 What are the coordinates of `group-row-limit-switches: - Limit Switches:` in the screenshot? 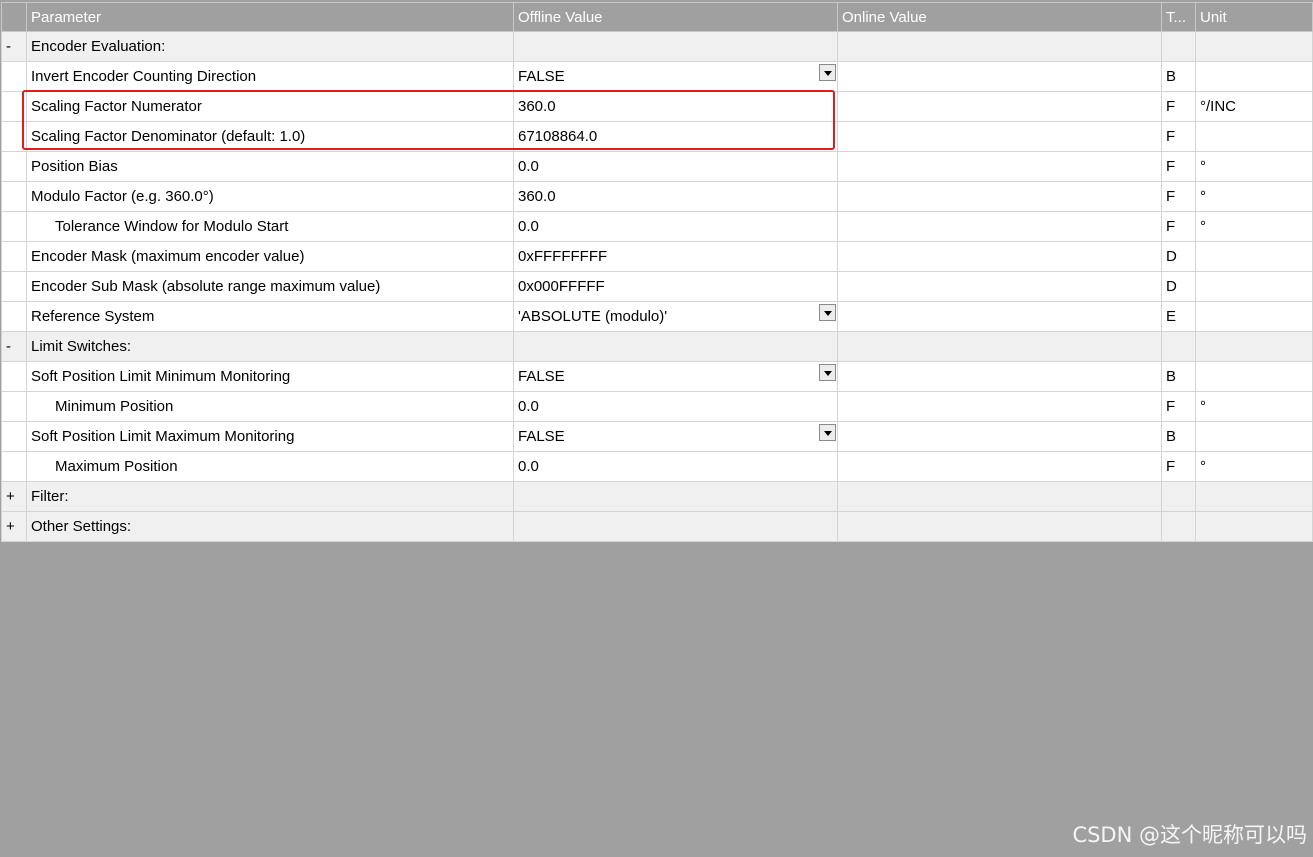 It's located at (657, 346).